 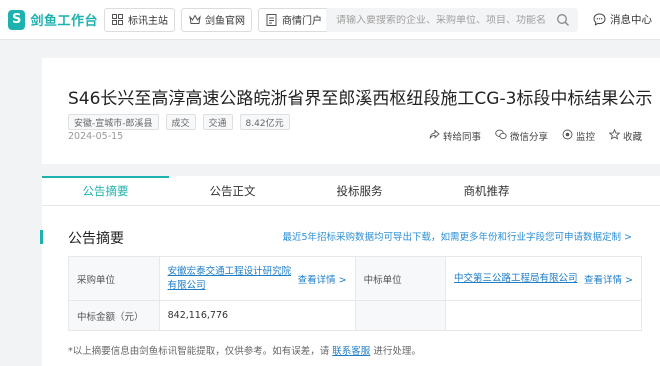 I want to click on document-icon, so click(x=271, y=19).